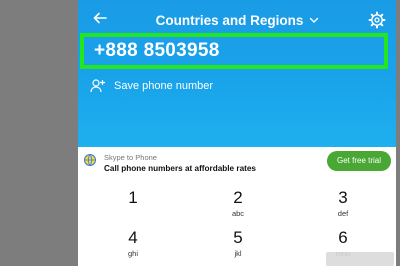  I want to click on phone-number-value: +888 8503958, so click(157, 50).